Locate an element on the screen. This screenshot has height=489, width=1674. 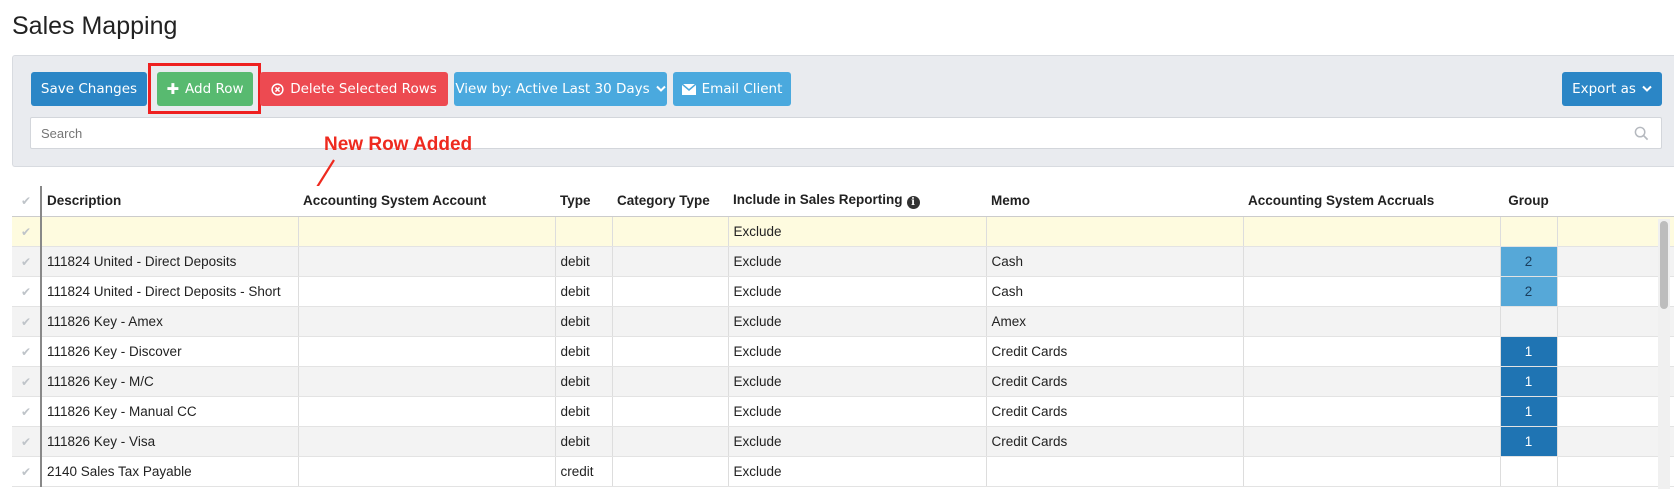
column-header-account: Accounting System Account is located at coordinates (426, 201).